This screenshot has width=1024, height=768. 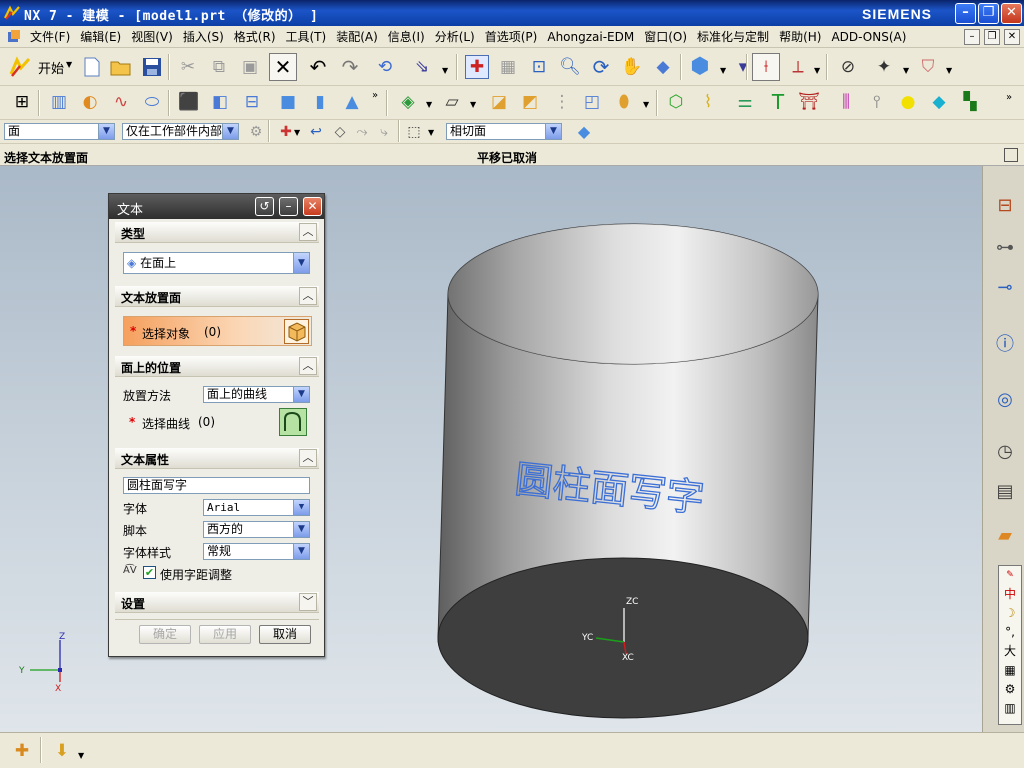 I want to click on perspective-icon: ◆, so click(x=663, y=67).